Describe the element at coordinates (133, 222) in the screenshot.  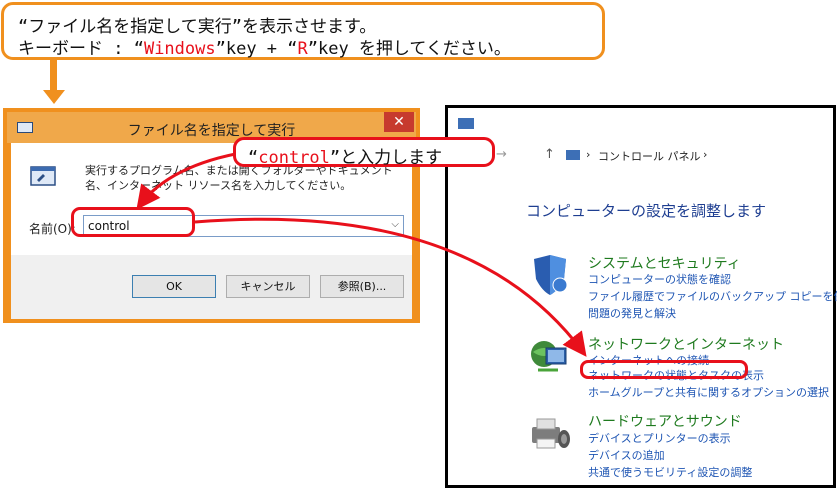
I see `input-highlight` at that location.